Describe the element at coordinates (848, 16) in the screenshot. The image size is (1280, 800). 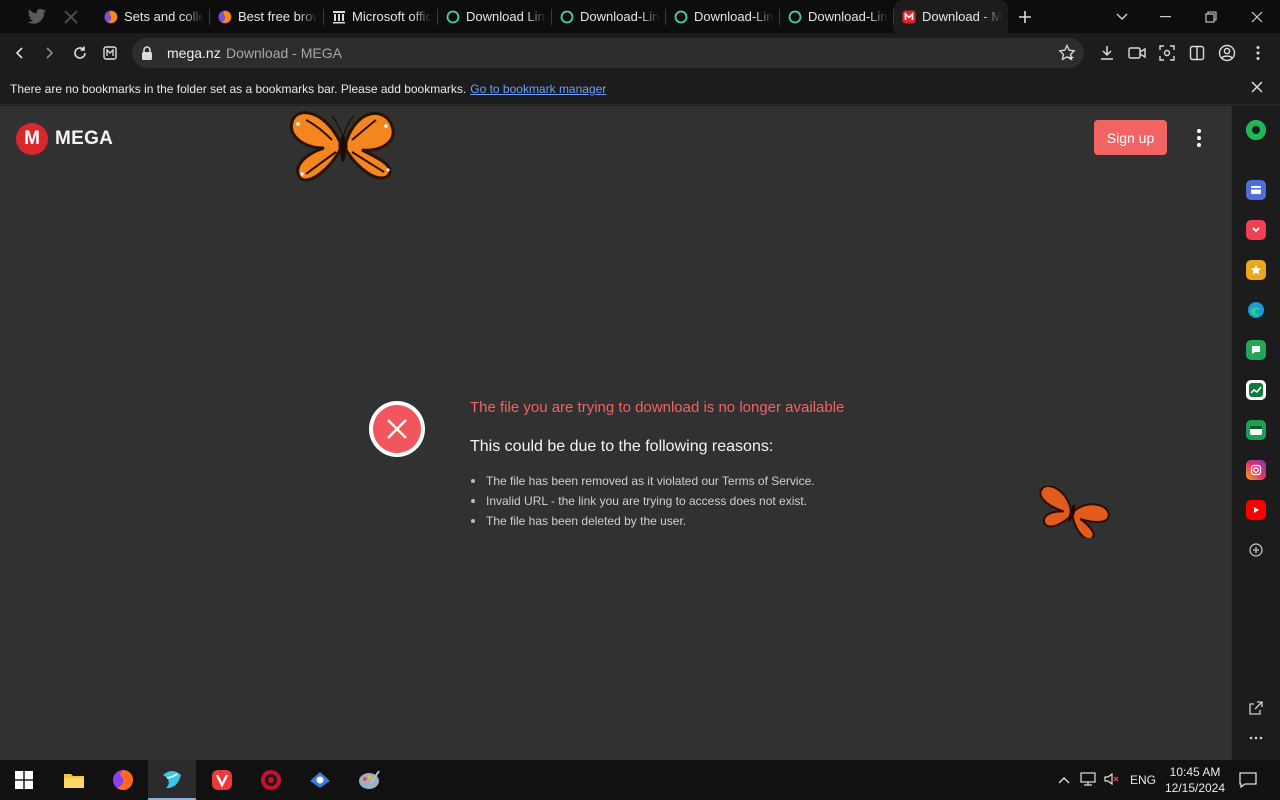
I see `tab-title: Download-Link` at that location.